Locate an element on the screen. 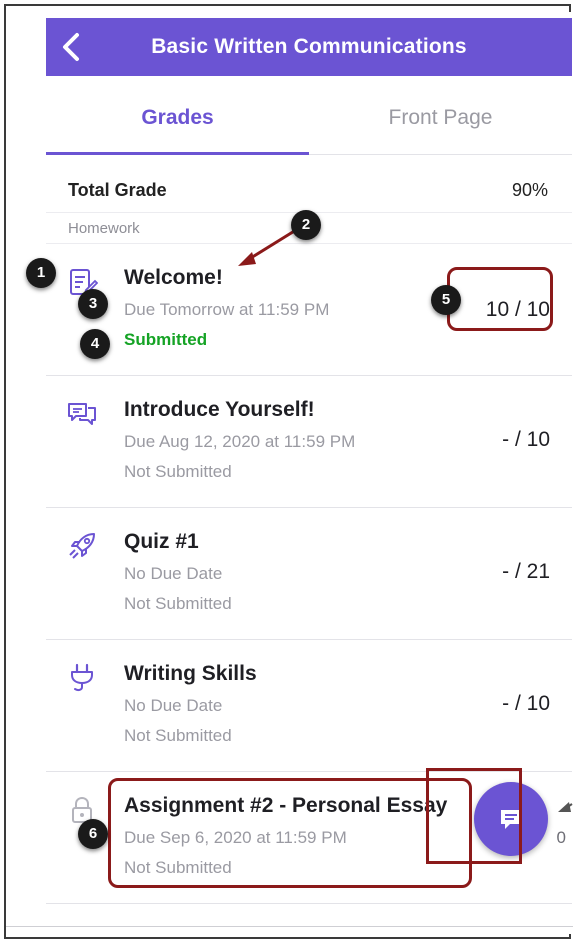 This screenshot has height=945, width=578. callout-5: 5 is located at coordinates (446, 300).